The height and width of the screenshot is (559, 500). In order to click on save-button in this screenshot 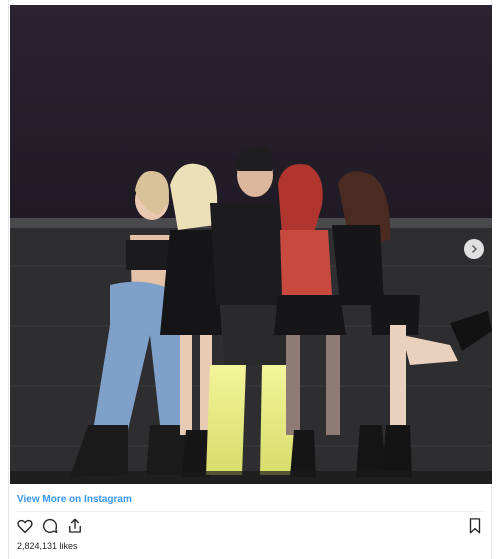, I will do `click(475, 526)`.